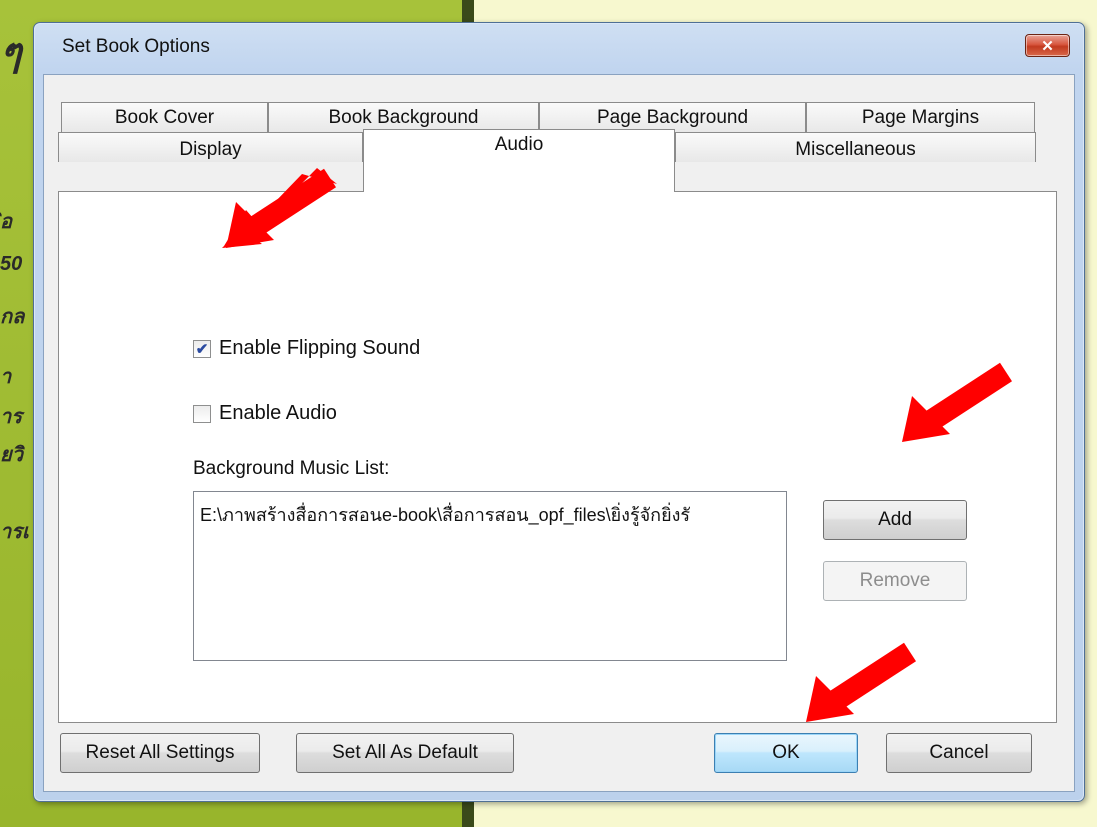  I want to click on enable-audio-label: Enable Audio, so click(278, 413).